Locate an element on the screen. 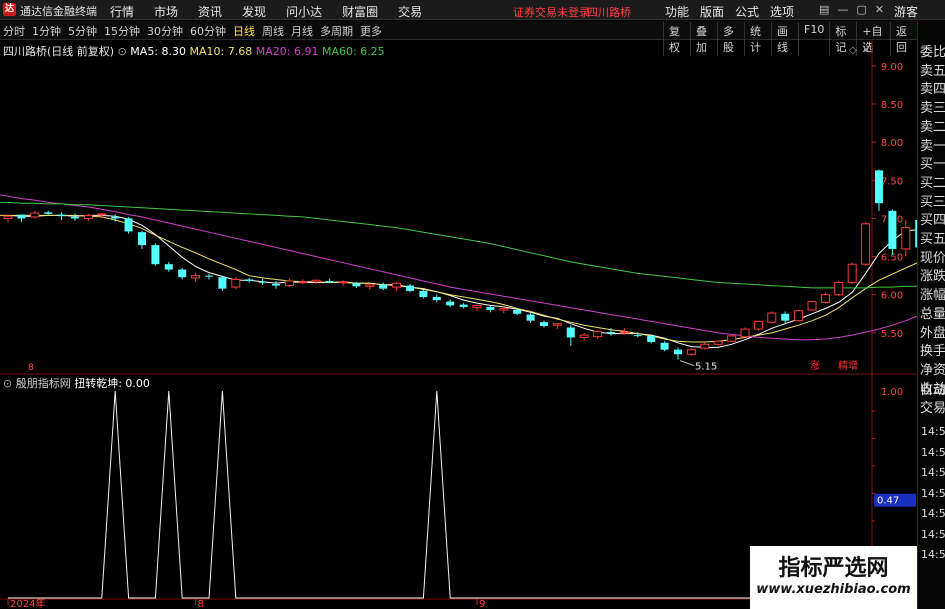 This screenshot has width=945, height=609. menu-item-trade: 交易 is located at coordinates (410, 11).